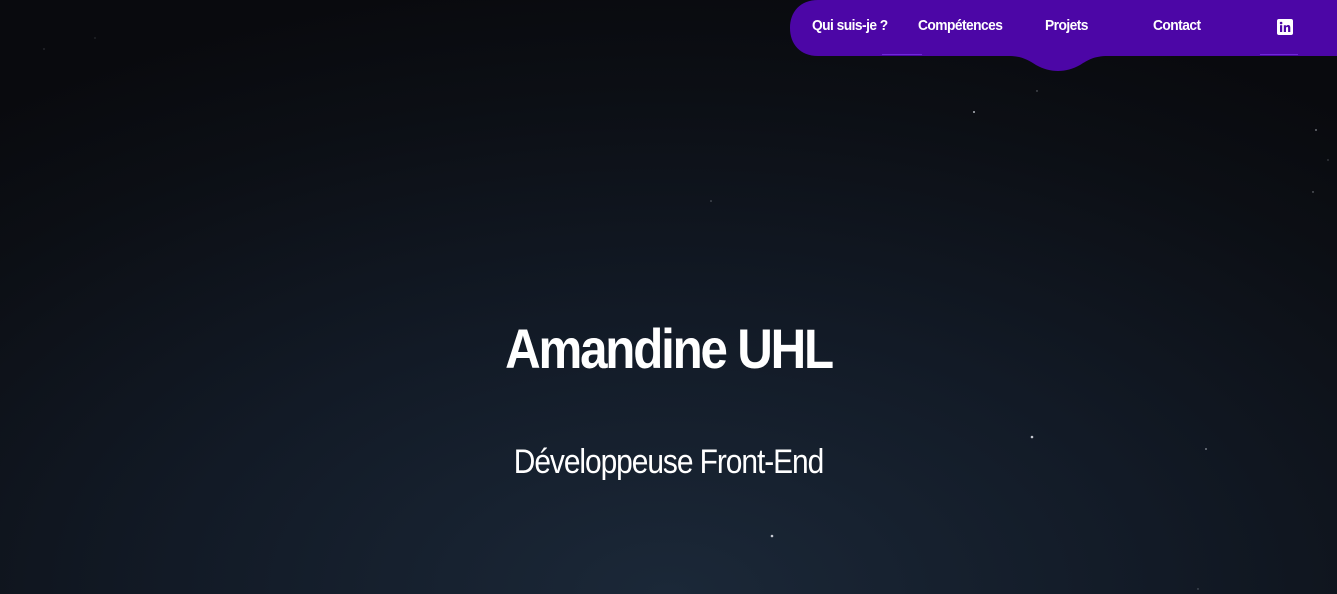  Describe the element at coordinates (1285, 27) in the screenshot. I see `linkedin-icon` at that location.